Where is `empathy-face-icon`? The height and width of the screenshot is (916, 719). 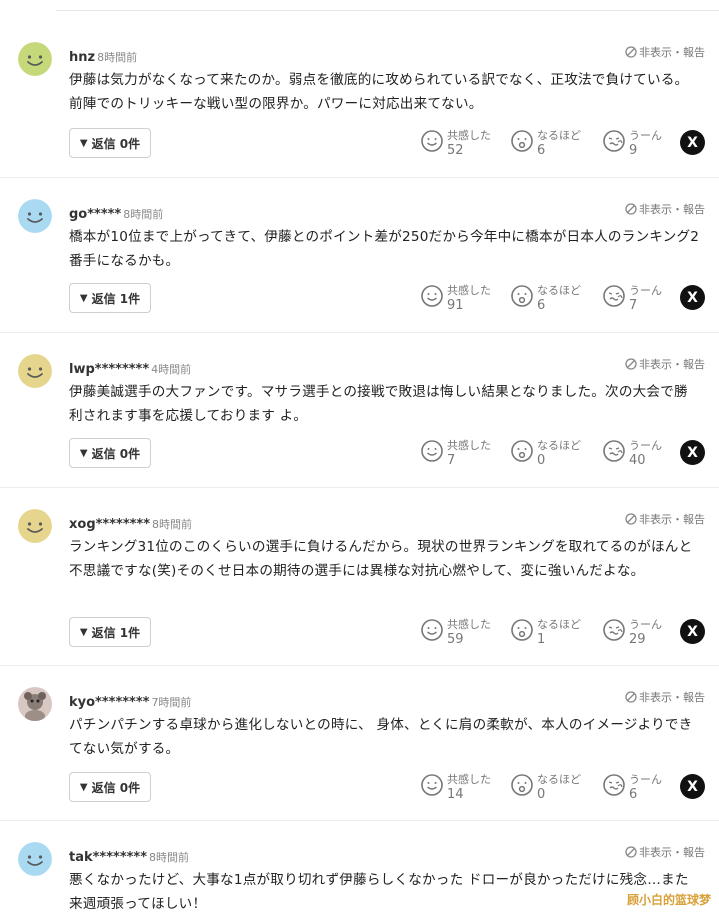
empathy-face-icon is located at coordinates (434, 632).